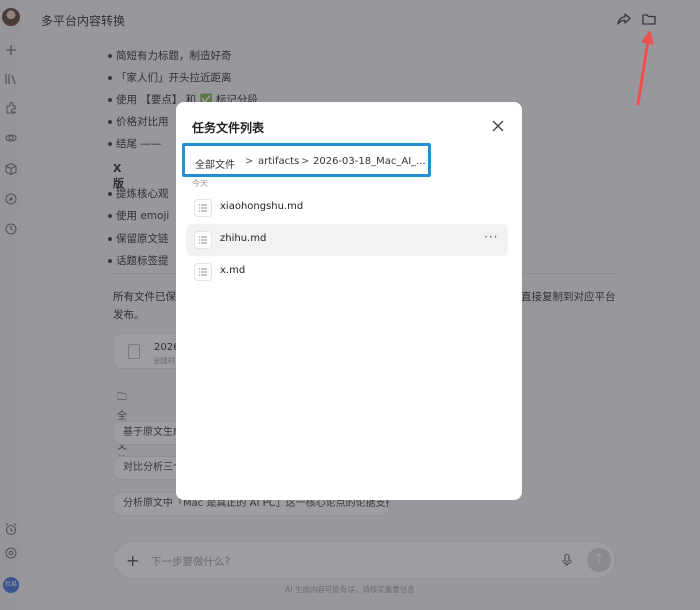  What do you see at coordinates (498, 126) in the screenshot?
I see `close-icon` at bounding box center [498, 126].